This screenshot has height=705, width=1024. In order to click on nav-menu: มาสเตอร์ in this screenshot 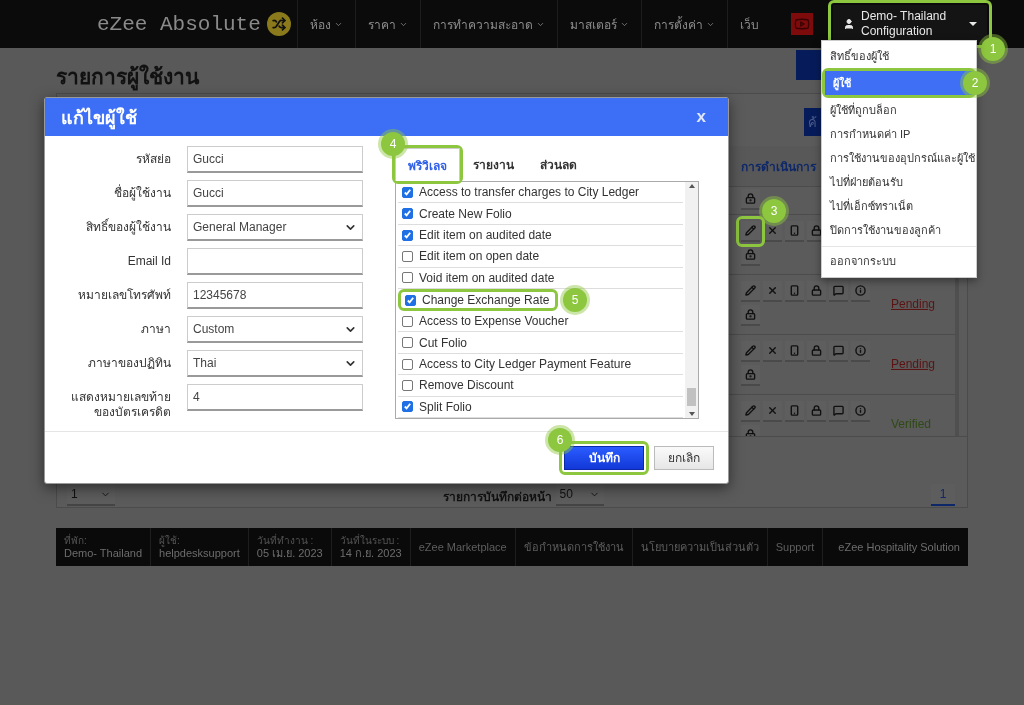, I will do `click(598, 24)`.